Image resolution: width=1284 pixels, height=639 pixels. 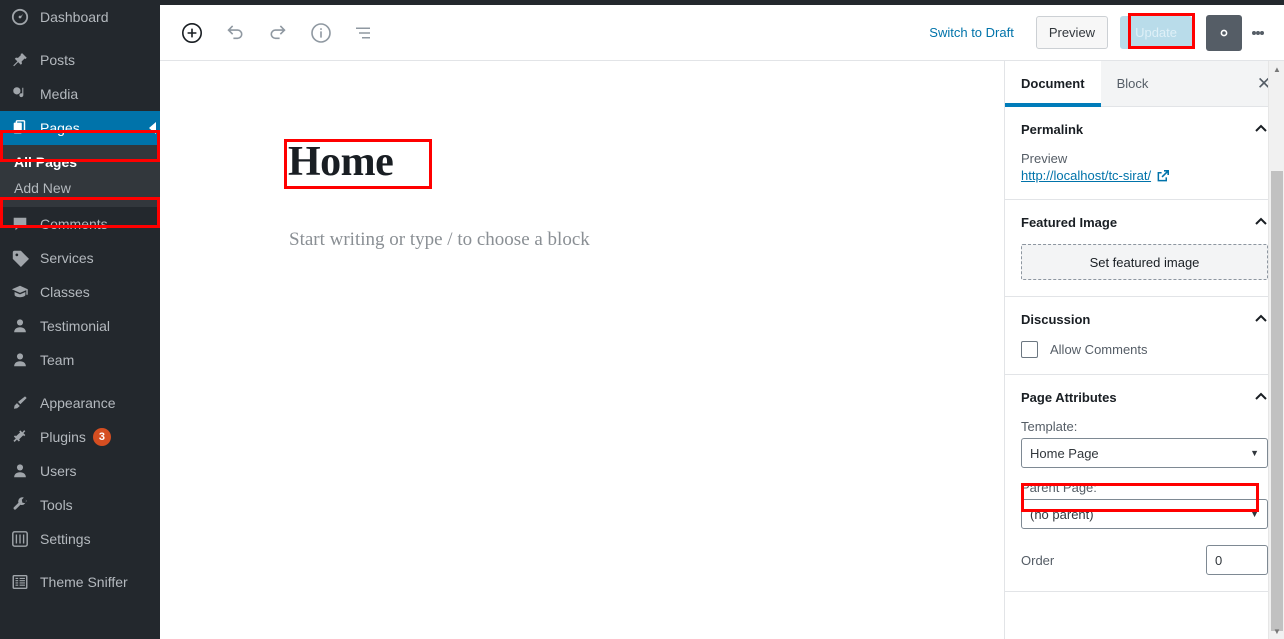 What do you see at coordinates (1038, 560) in the screenshot?
I see `order-label: Order` at bounding box center [1038, 560].